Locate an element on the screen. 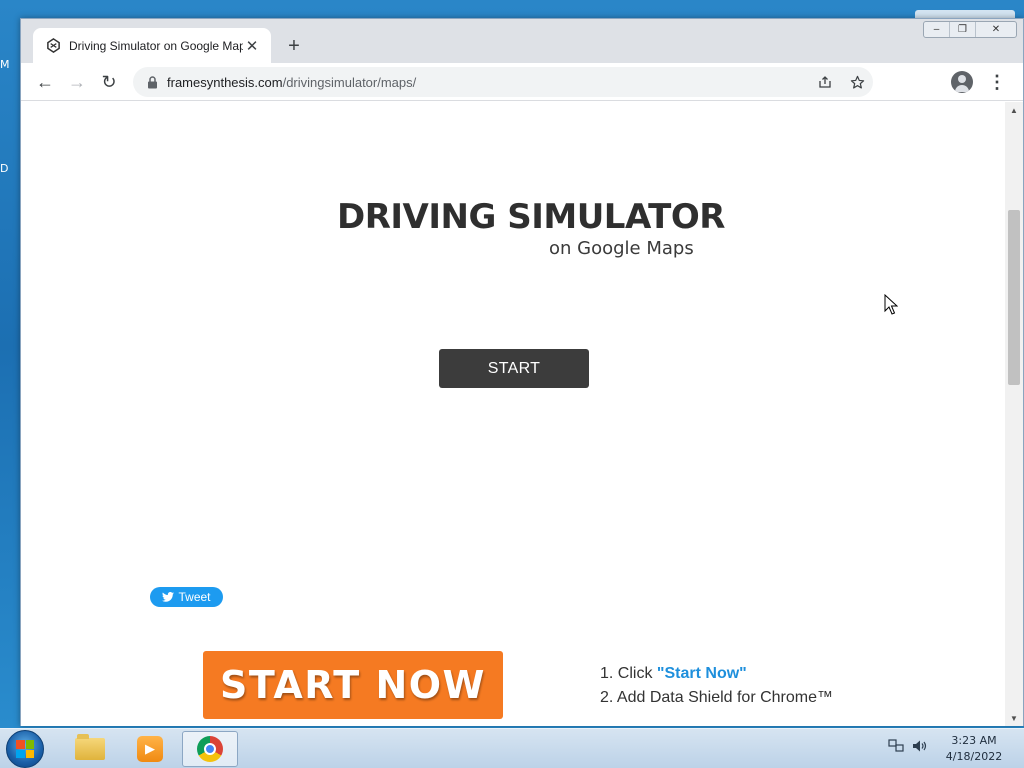 The width and height of the screenshot is (1024, 768). tab-driving-simulator: Driving Simulator on Google Maps ✕ is located at coordinates (152, 45).